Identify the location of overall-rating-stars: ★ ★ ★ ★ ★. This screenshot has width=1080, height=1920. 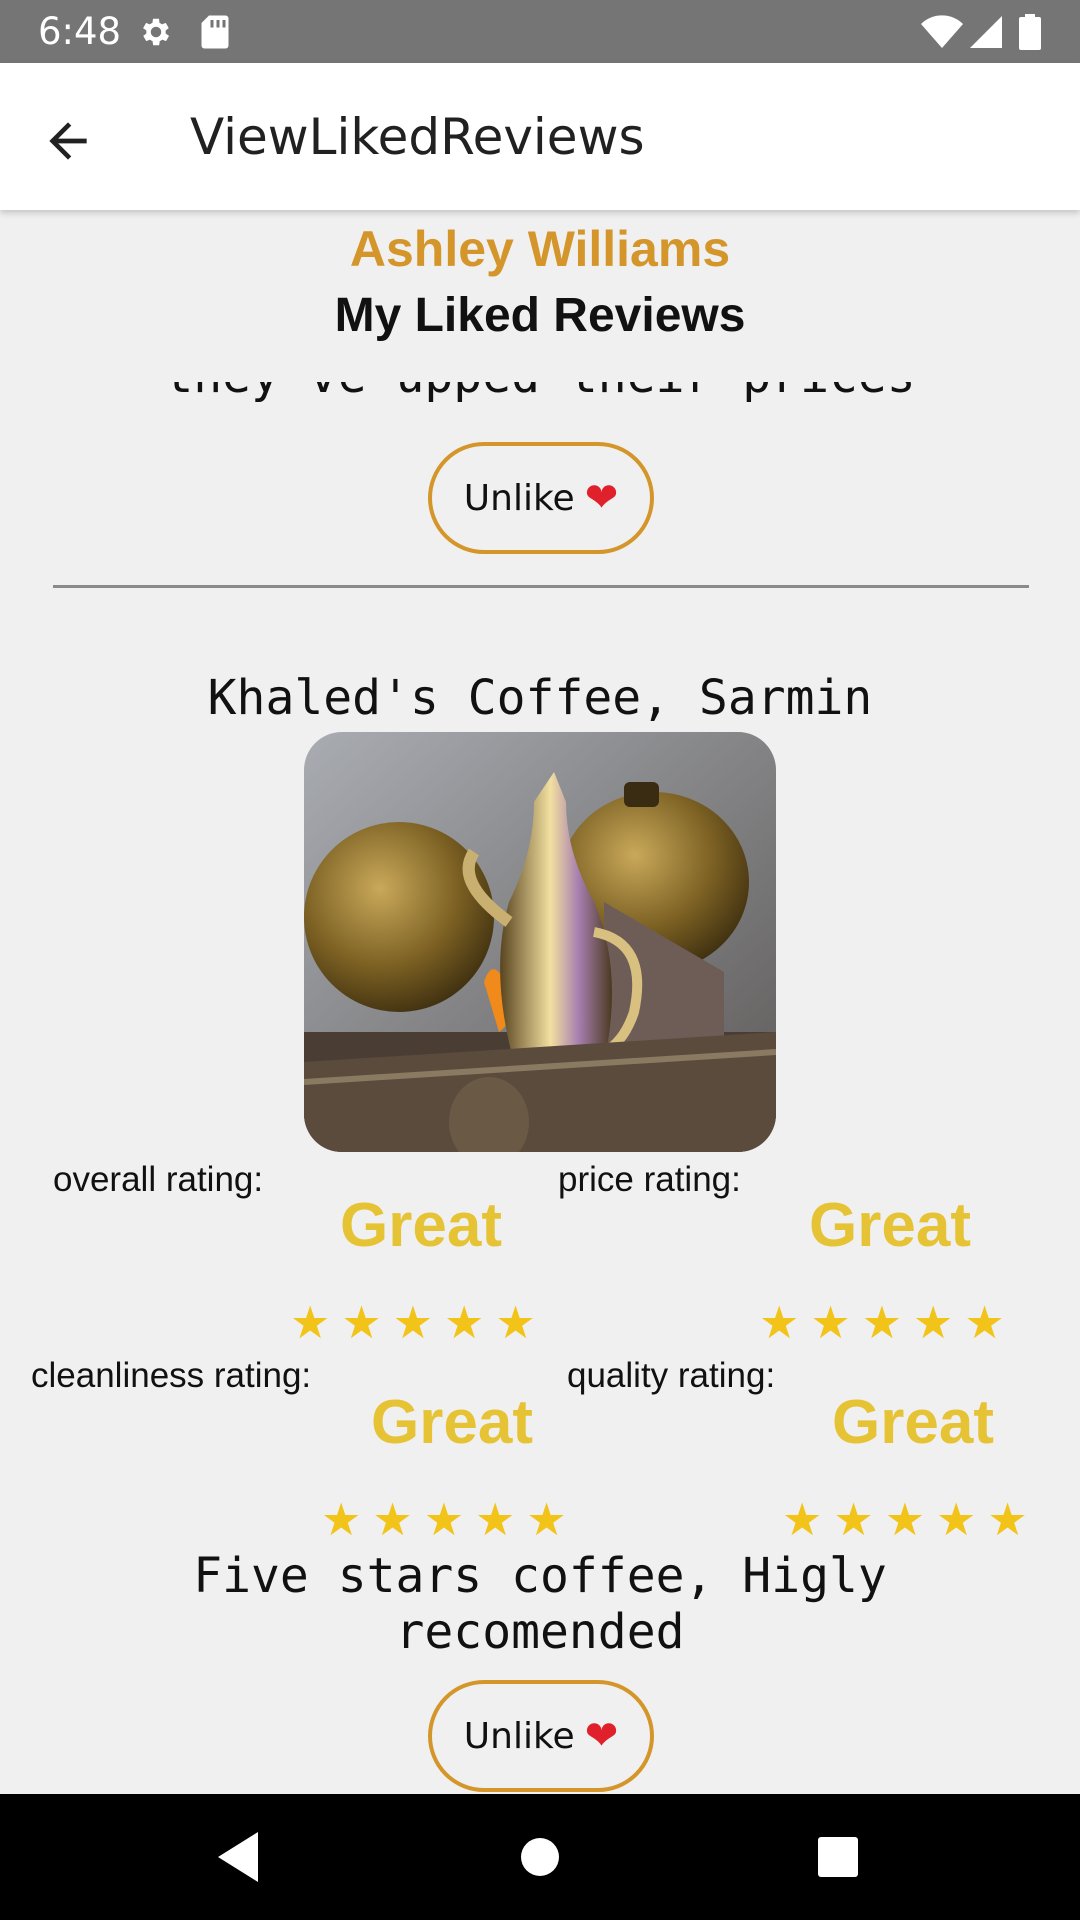
(413, 1322).